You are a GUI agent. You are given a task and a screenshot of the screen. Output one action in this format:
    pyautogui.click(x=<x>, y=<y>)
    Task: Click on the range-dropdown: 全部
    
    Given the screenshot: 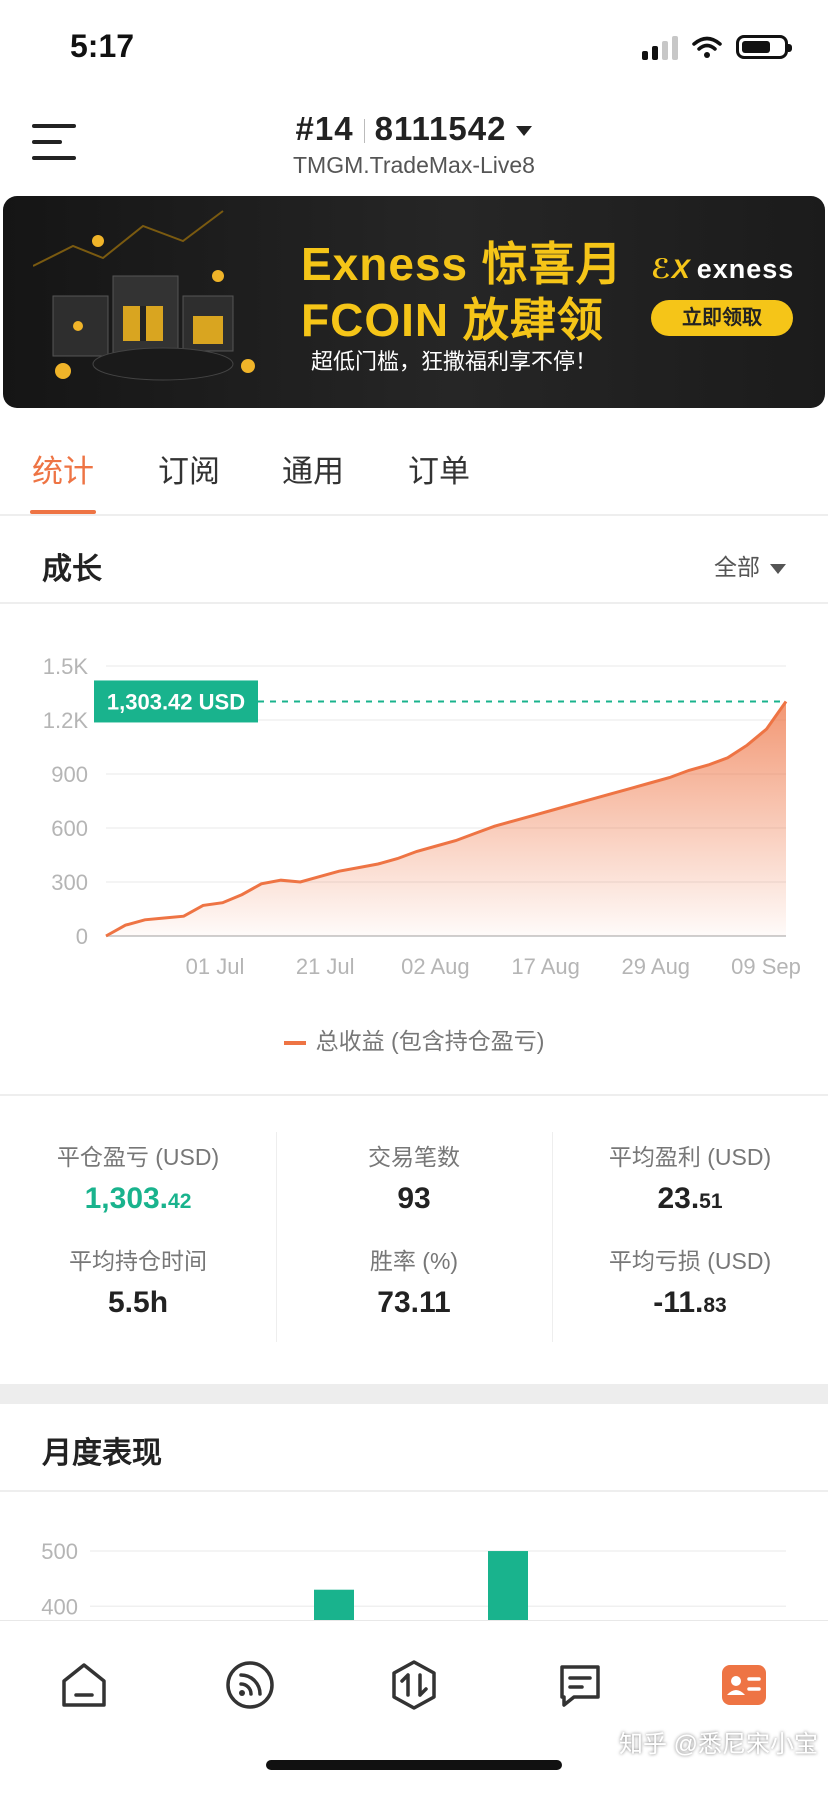 What is the action you would take?
    pyautogui.click(x=750, y=565)
    